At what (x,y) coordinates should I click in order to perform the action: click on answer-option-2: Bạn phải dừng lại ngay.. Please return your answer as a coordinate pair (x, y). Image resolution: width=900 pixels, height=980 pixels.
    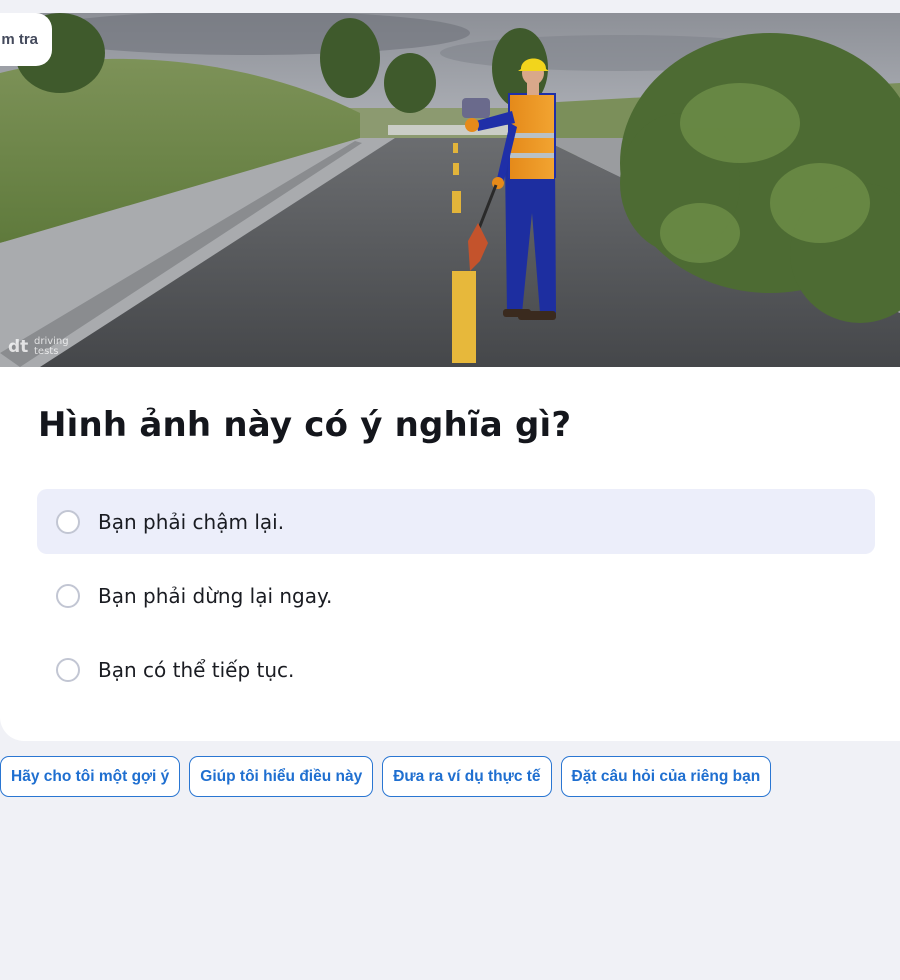
    Looking at the image, I should click on (456, 595).